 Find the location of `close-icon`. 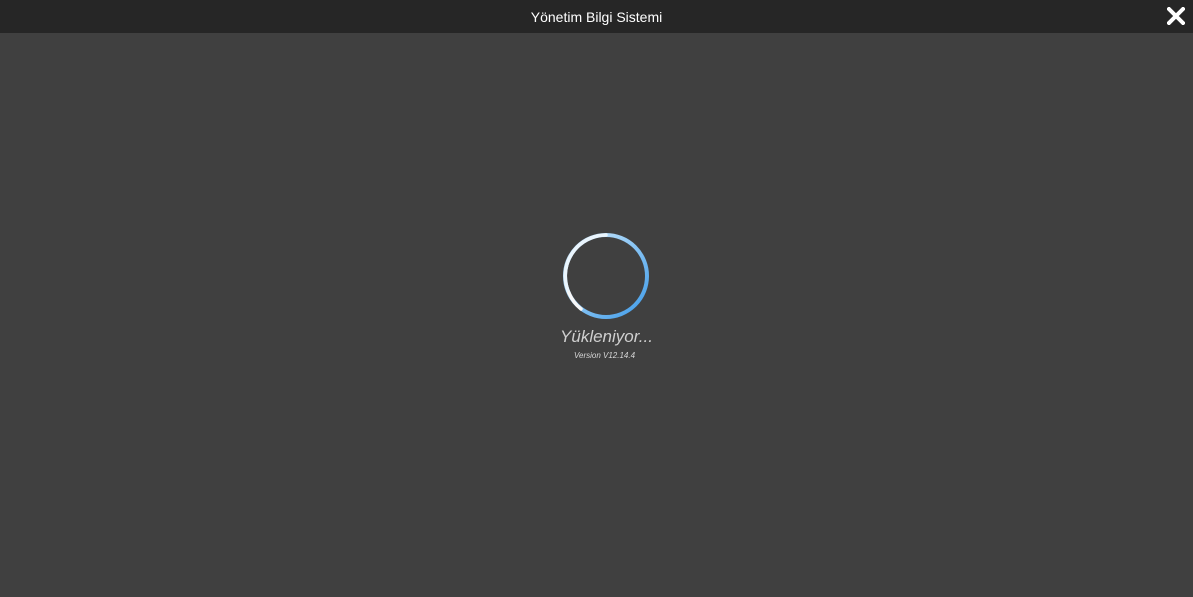

close-icon is located at coordinates (1176, 16).